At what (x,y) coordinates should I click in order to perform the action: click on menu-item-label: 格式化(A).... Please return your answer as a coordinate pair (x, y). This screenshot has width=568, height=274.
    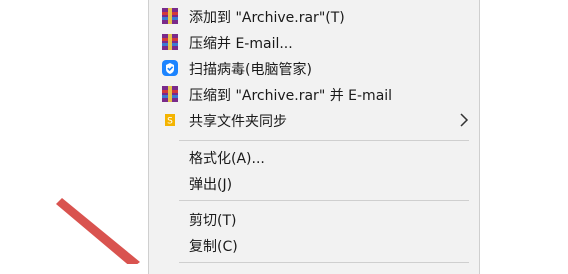
    Looking at the image, I should click on (227, 159).